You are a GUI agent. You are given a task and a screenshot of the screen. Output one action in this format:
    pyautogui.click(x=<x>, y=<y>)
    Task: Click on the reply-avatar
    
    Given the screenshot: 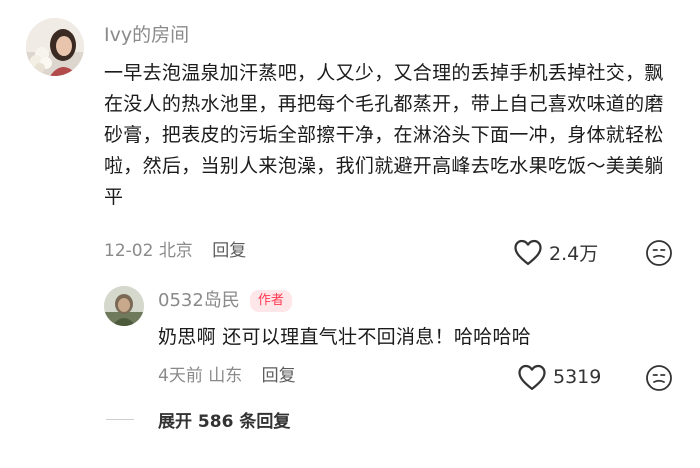 What is the action you would take?
    pyautogui.click(x=124, y=306)
    